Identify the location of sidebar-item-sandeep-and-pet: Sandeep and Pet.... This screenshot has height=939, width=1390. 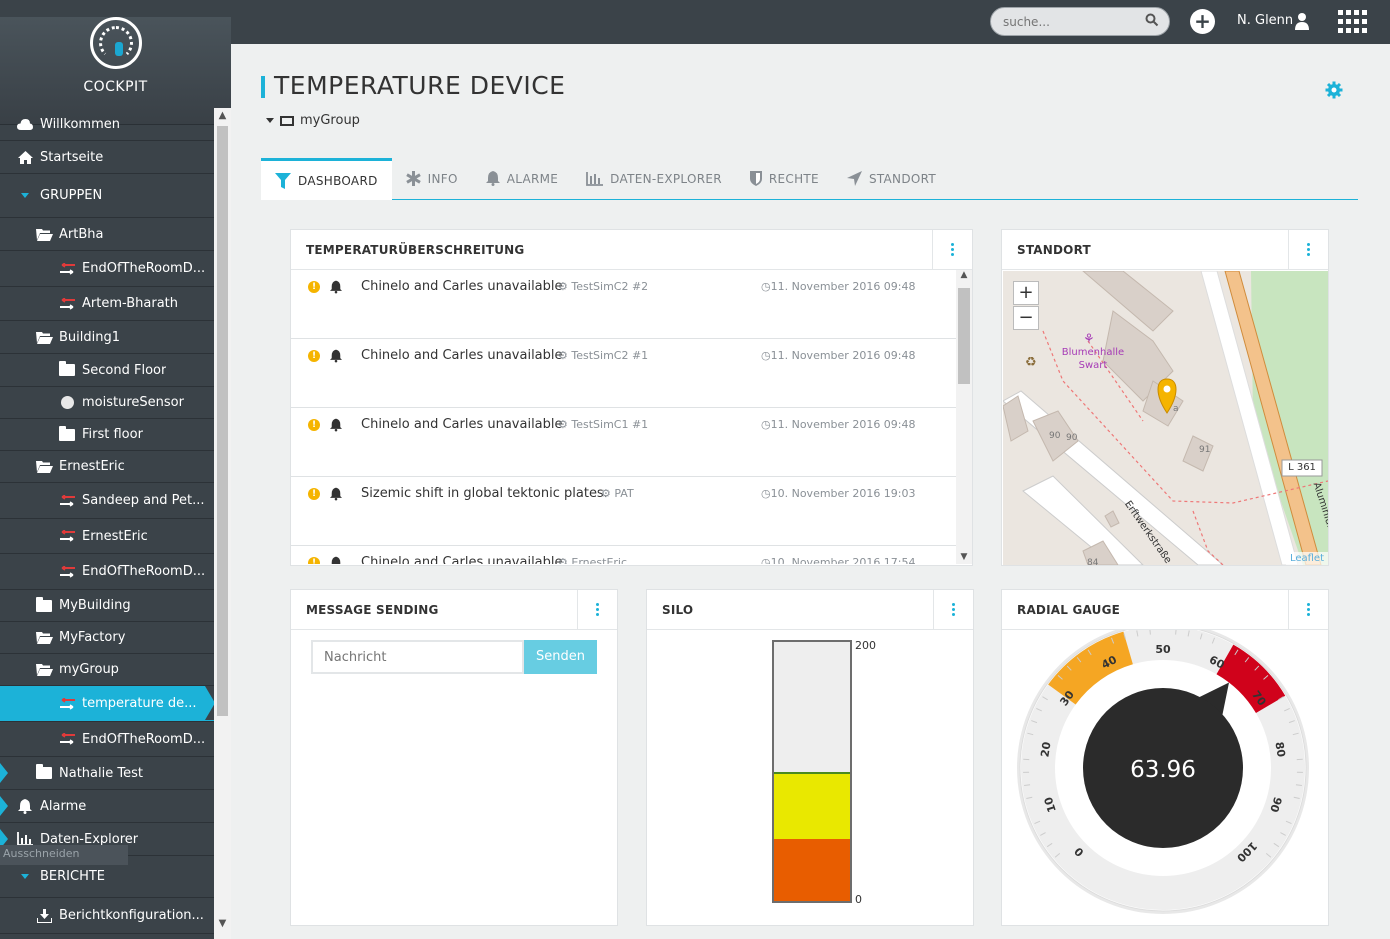
(107, 501).